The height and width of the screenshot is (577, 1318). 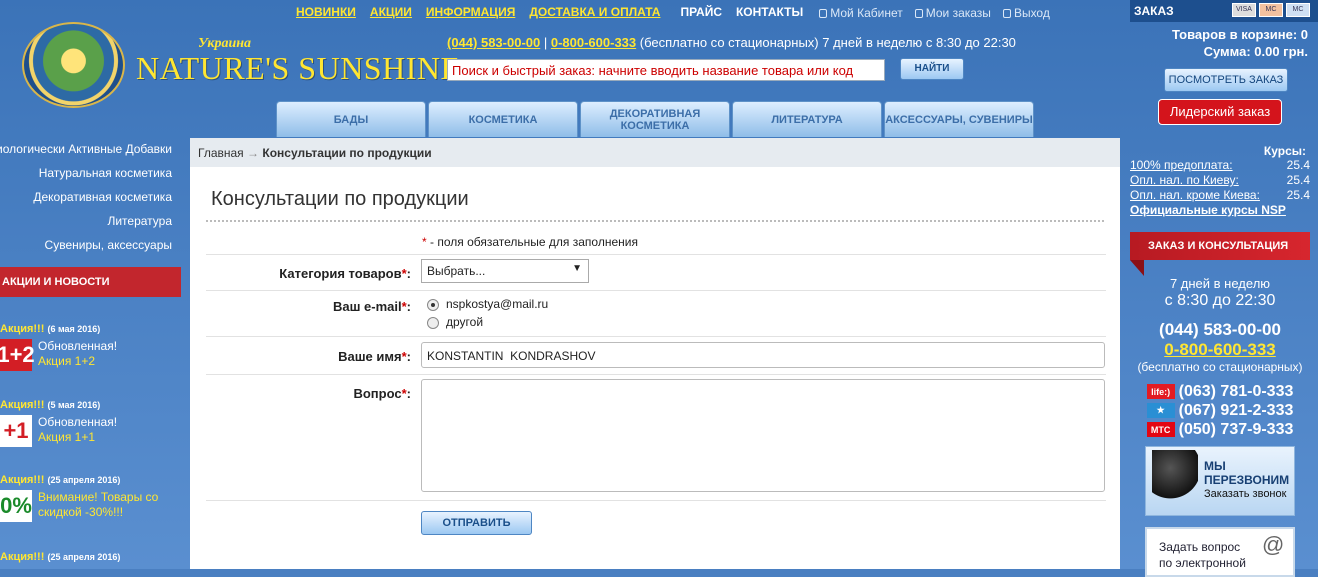 I want to click on view-order-button: ПОСМОТРЕТЬ ЗАКАЗ, so click(x=1226, y=80).